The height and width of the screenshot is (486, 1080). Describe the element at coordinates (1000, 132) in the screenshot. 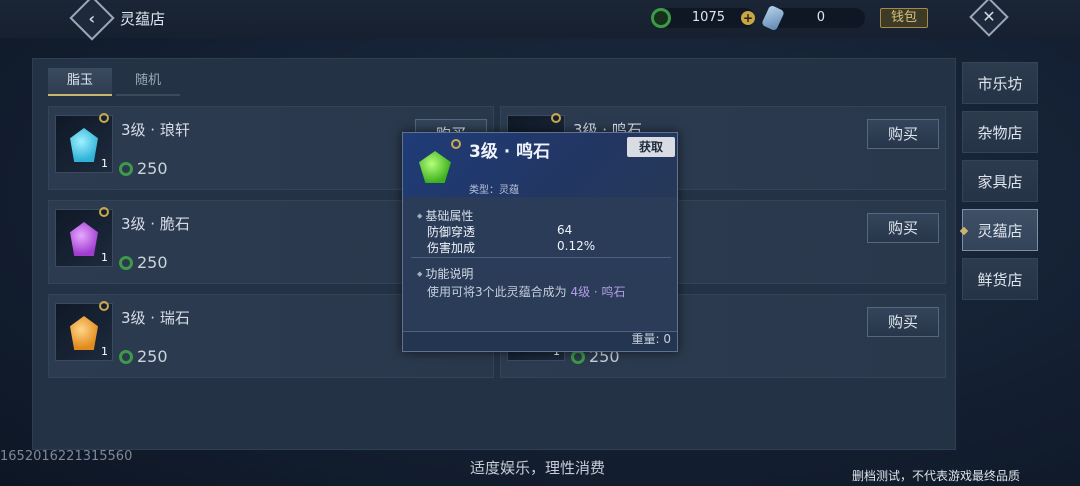

I see `sidebar-item-general-store: 杂物店` at that location.